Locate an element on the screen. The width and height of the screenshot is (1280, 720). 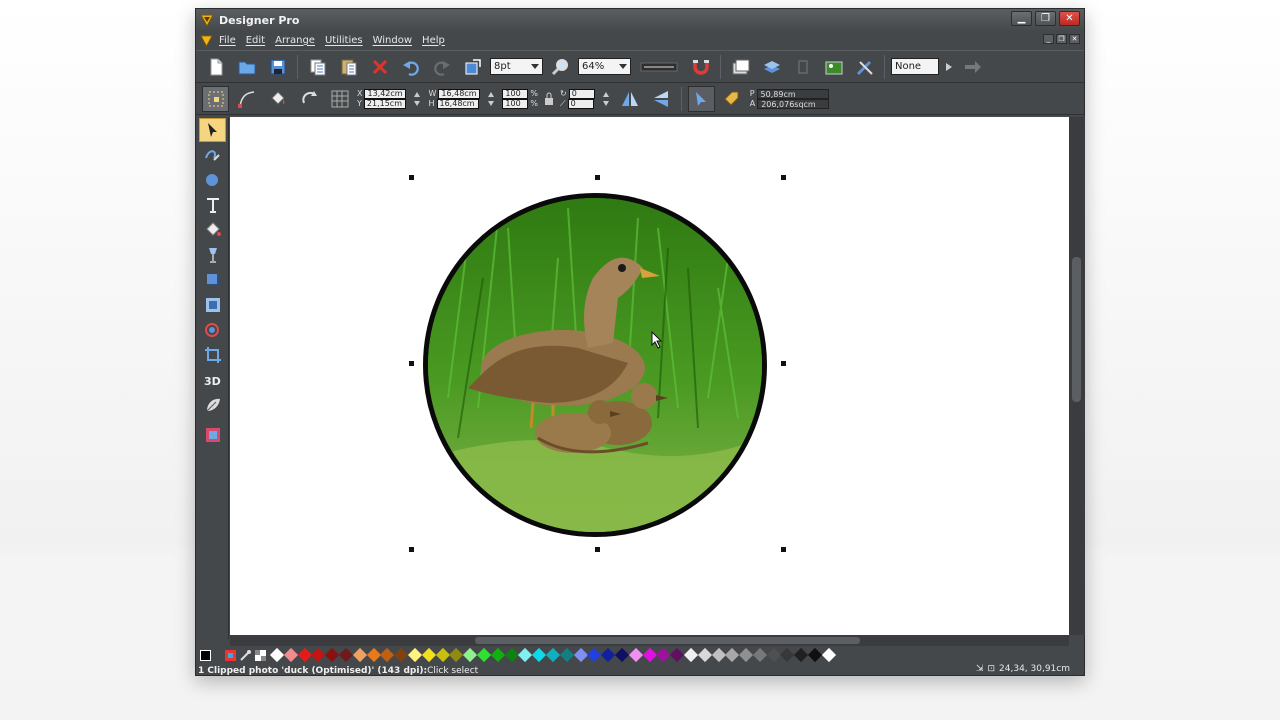
menu-arrange: Arrange is located at coordinates (295, 40).